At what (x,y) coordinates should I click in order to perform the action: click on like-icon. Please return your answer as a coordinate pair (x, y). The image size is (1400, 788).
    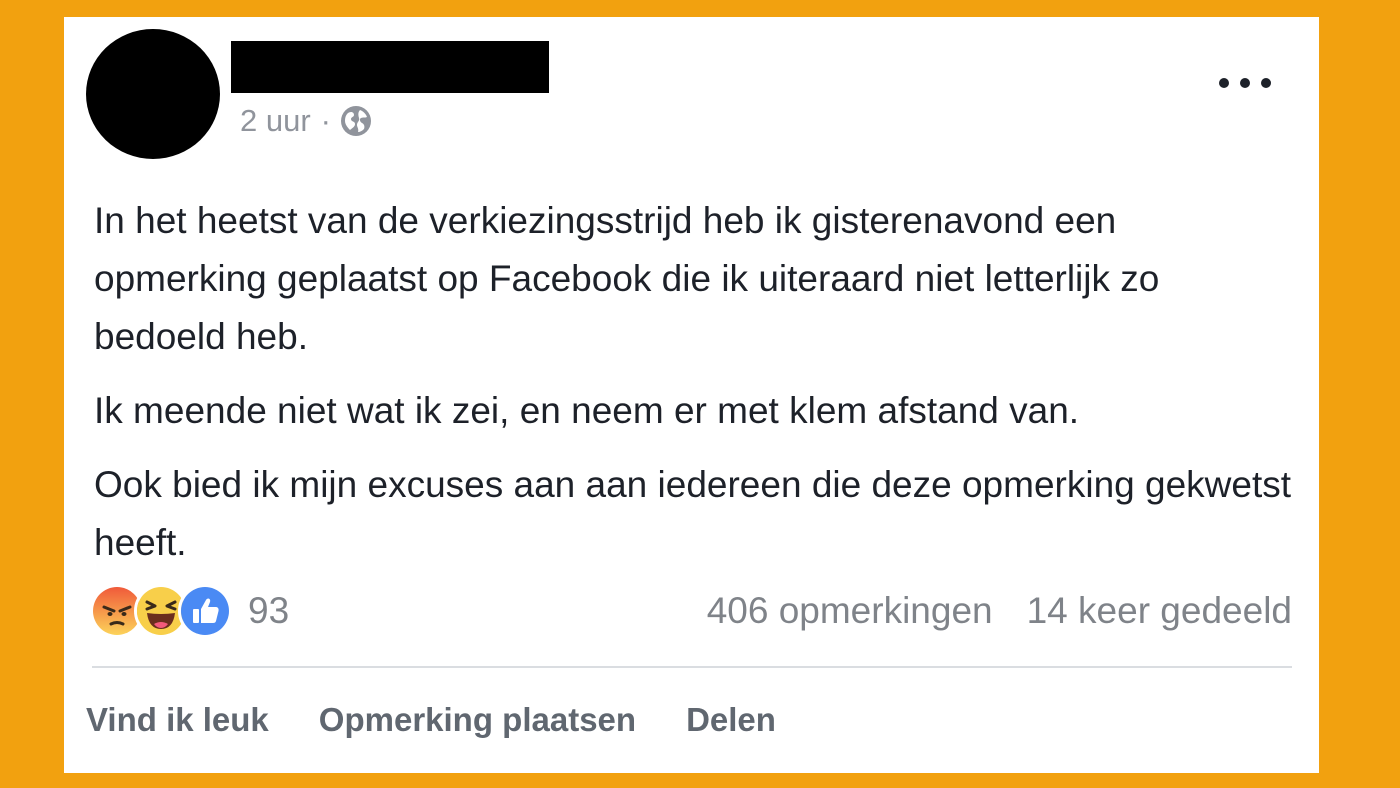
    Looking at the image, I should click on (205, 611).